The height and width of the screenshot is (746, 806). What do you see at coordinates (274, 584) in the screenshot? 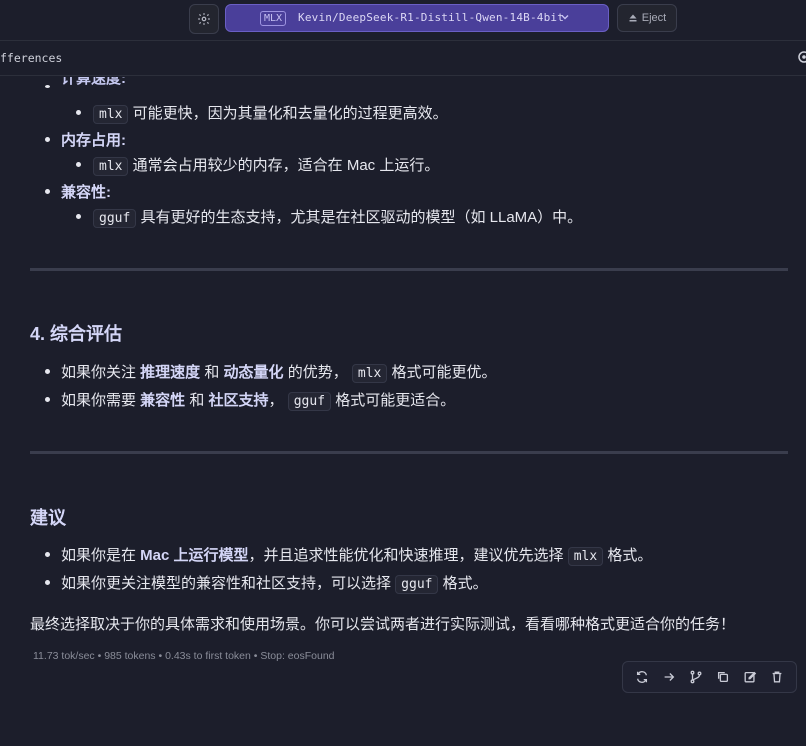
I see `list-item: 如果你更关注模型的兼容性和社区支持，可以选择 gguf 格式。` at bounding box center [274, 584].